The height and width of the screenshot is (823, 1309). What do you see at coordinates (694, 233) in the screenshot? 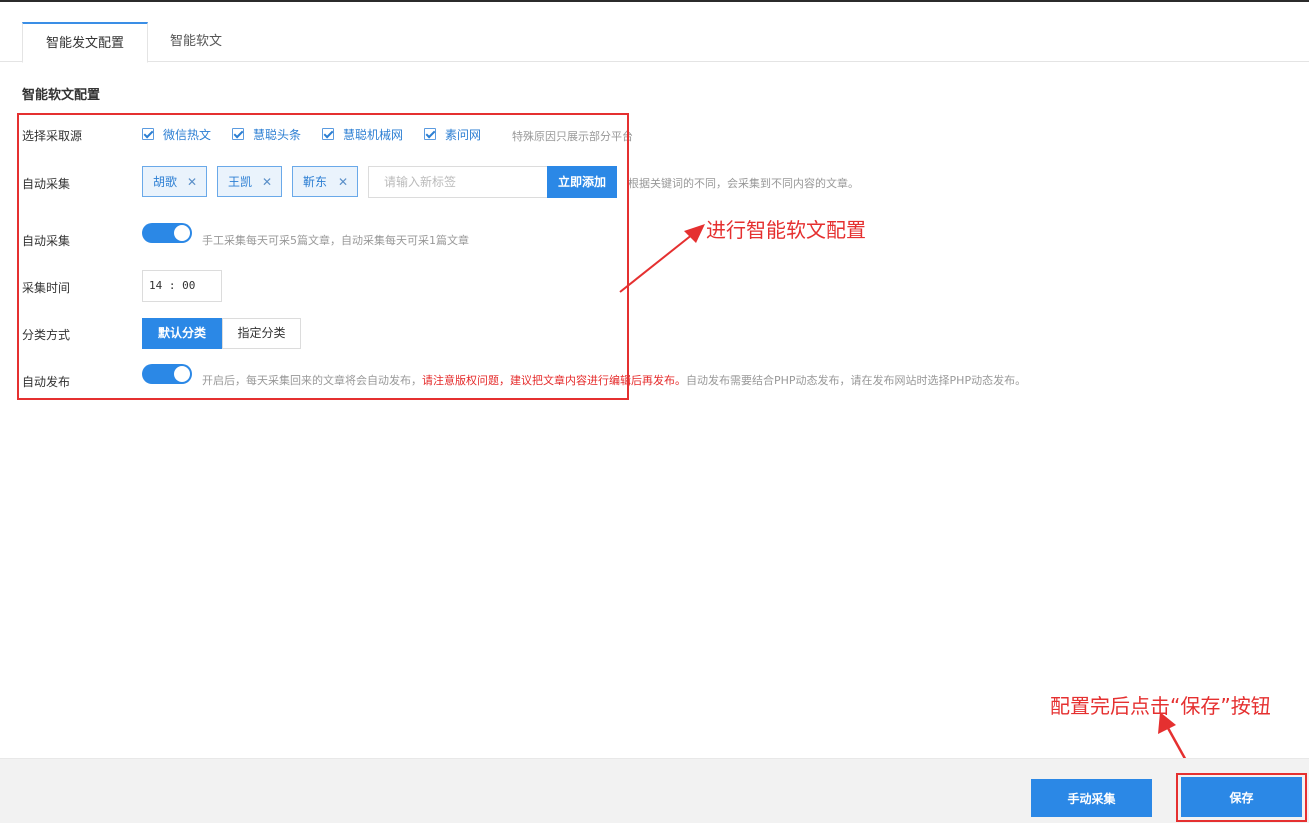
I see `arrowhead-config-icon` at bounding box center [694, 233].